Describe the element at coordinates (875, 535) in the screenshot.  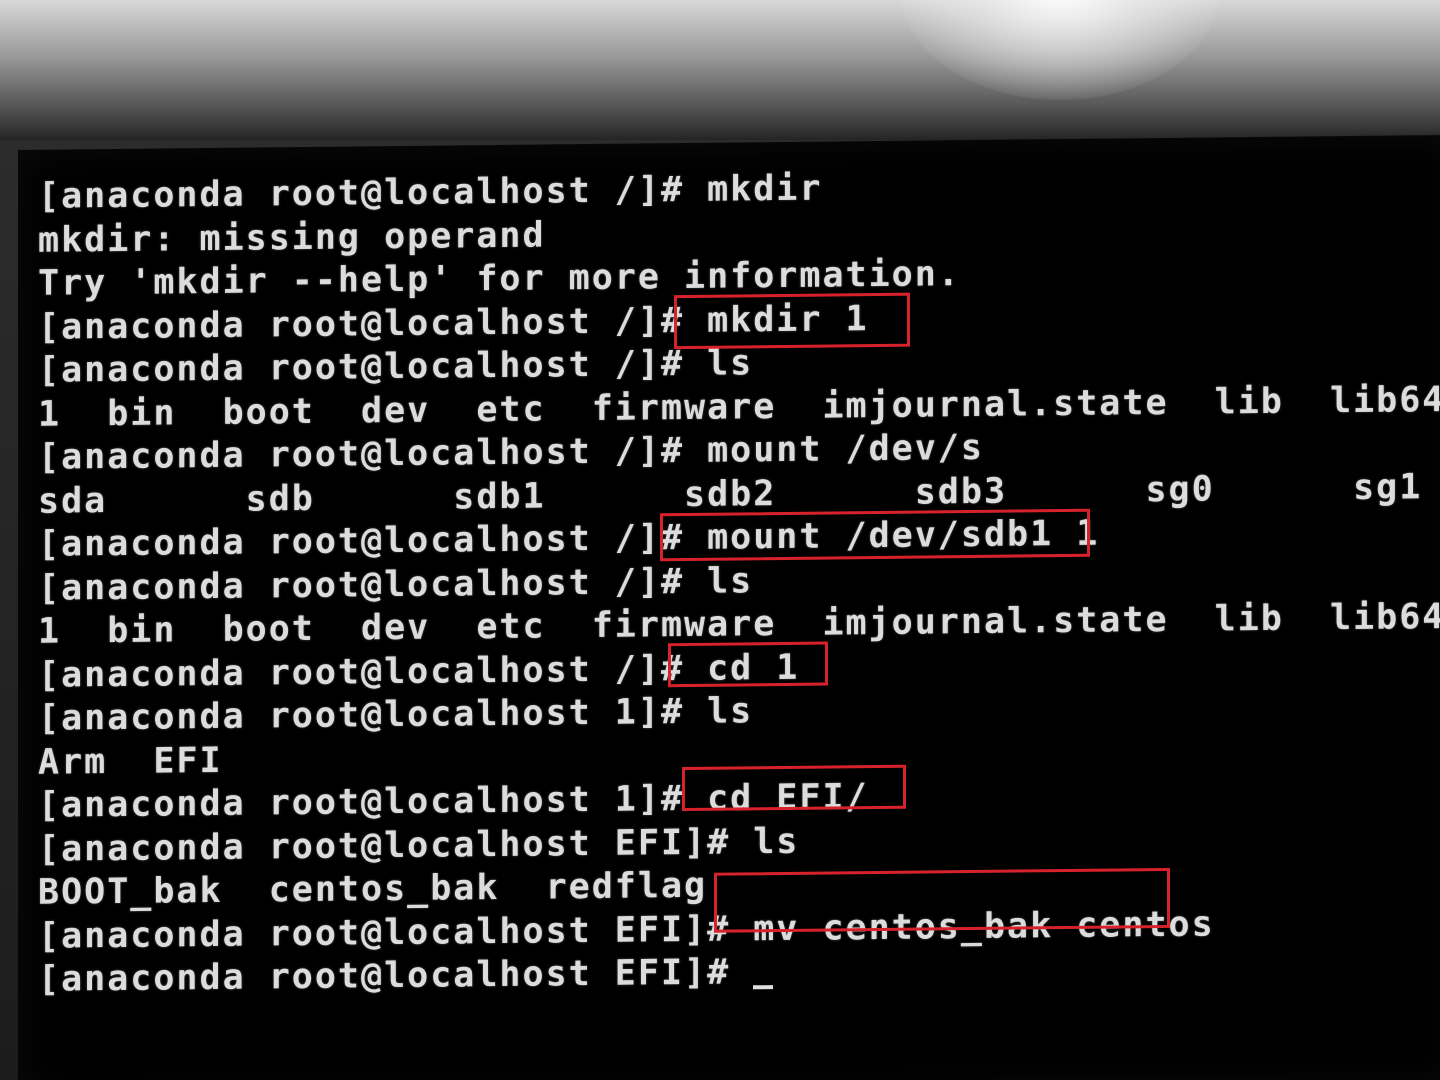
I see `highlight-box-mount` at that location.